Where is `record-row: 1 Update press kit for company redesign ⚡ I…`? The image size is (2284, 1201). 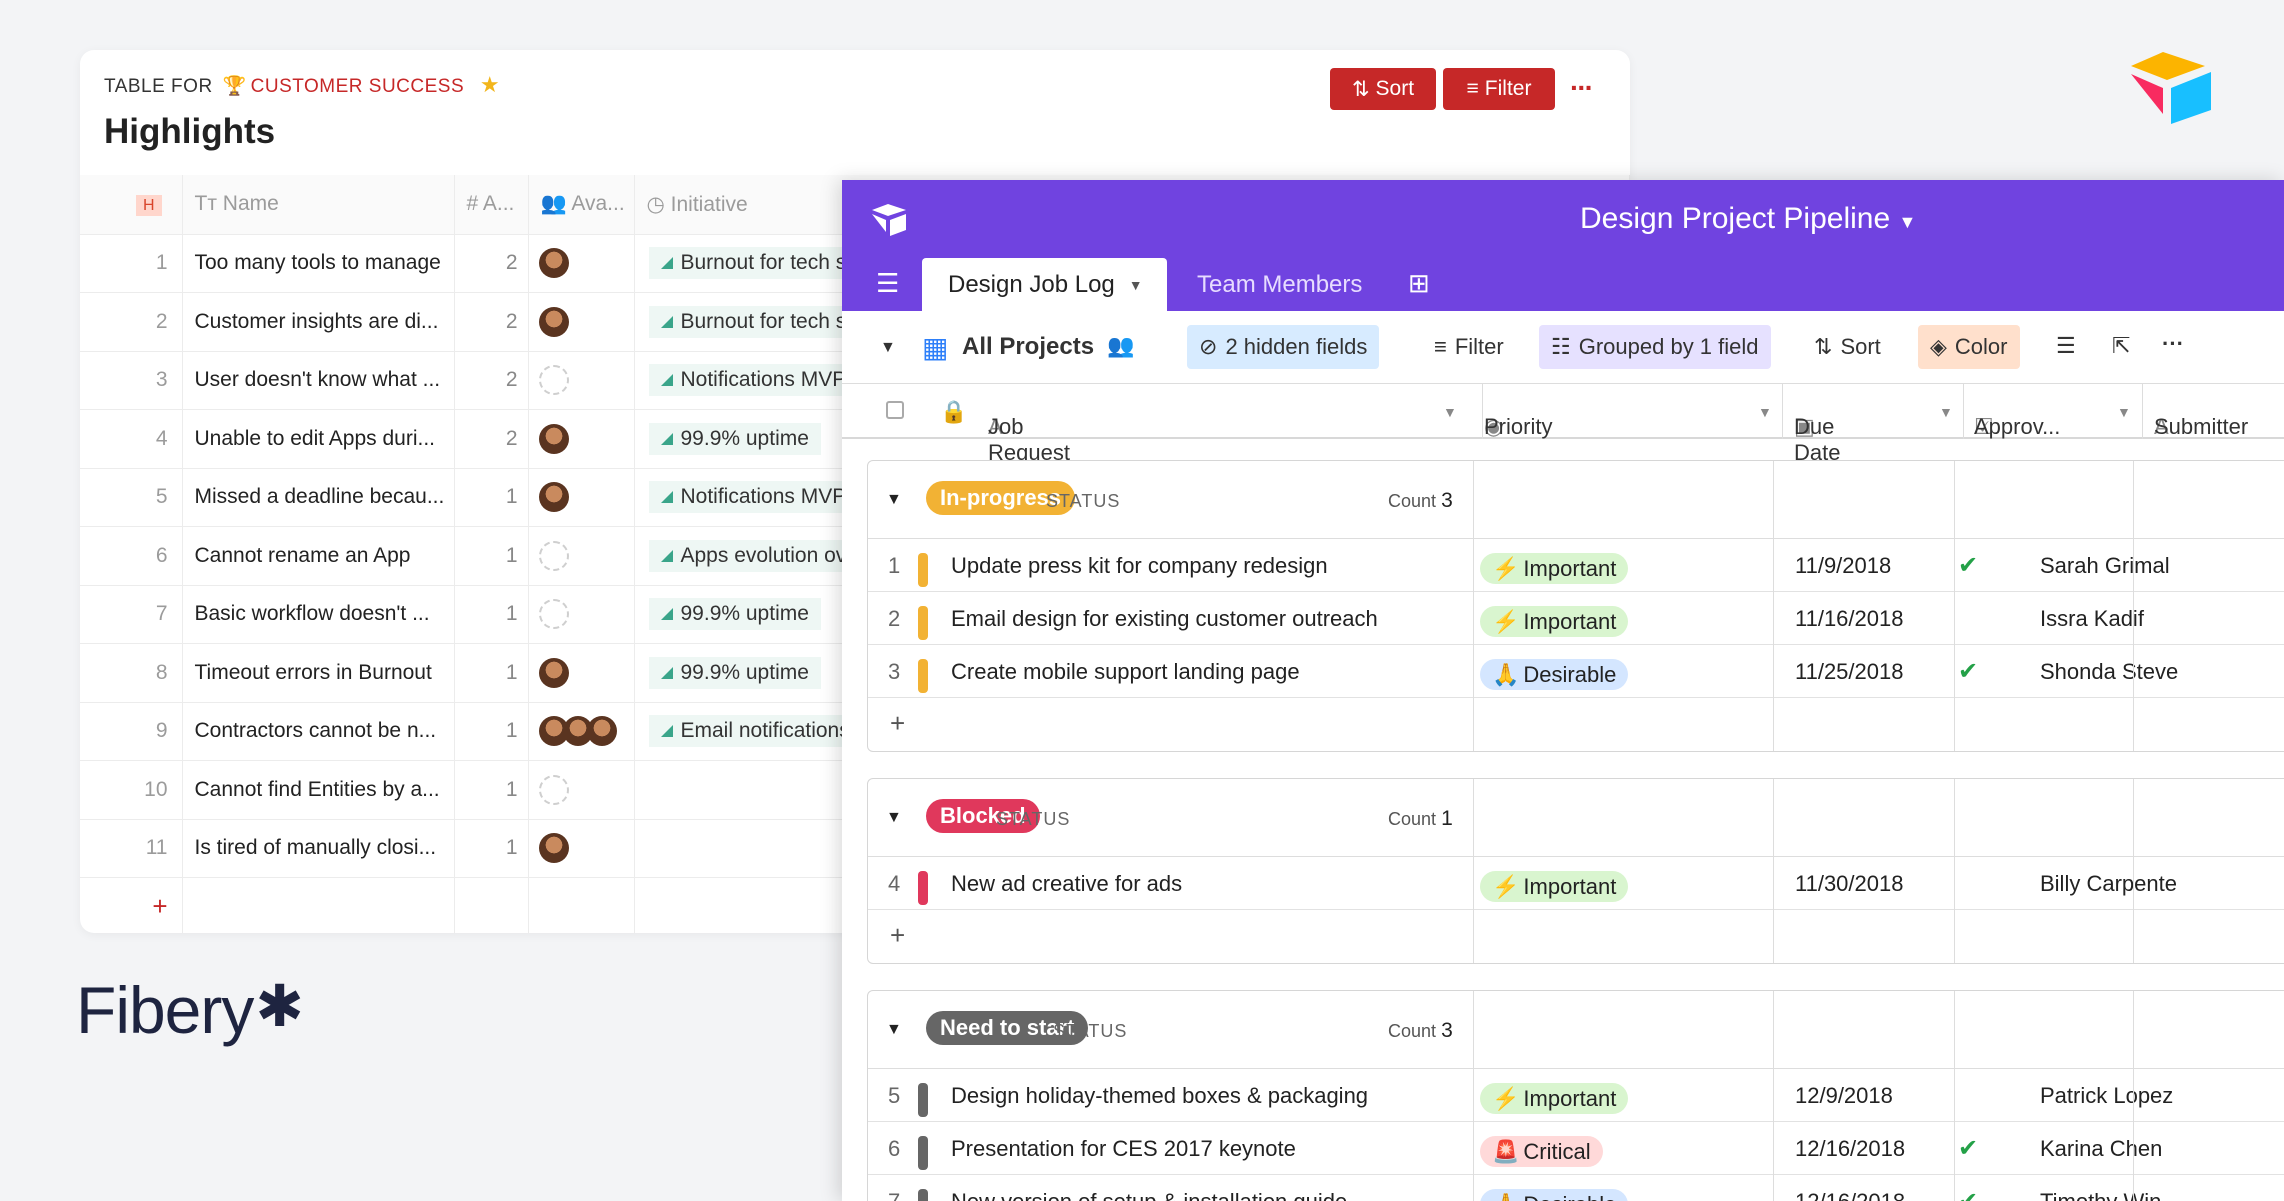 record-row: 1 Update press kit for company redesign ⚡ I… is located at coordinates (1576, 565).